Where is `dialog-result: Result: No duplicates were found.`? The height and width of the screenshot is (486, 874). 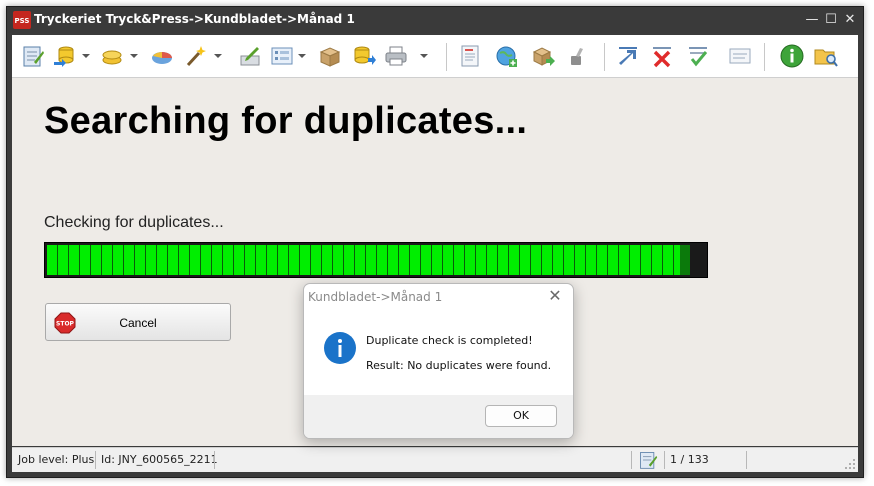
dialog-result: Result: No duplicates were found. is located at coordinates (459, 365).